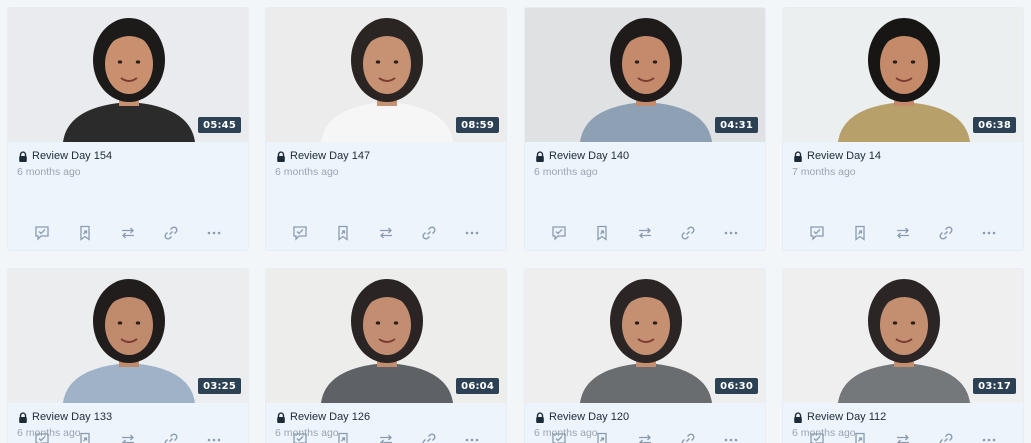  I want to click on video-thumbnail: 06:38, so click(903, 75).